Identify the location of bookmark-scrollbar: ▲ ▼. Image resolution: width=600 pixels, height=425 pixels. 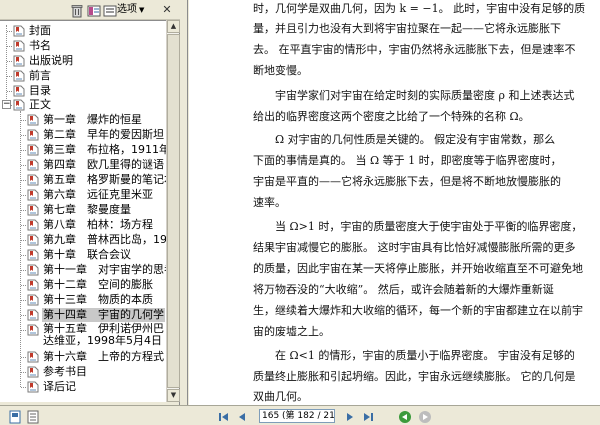
(173, 211).